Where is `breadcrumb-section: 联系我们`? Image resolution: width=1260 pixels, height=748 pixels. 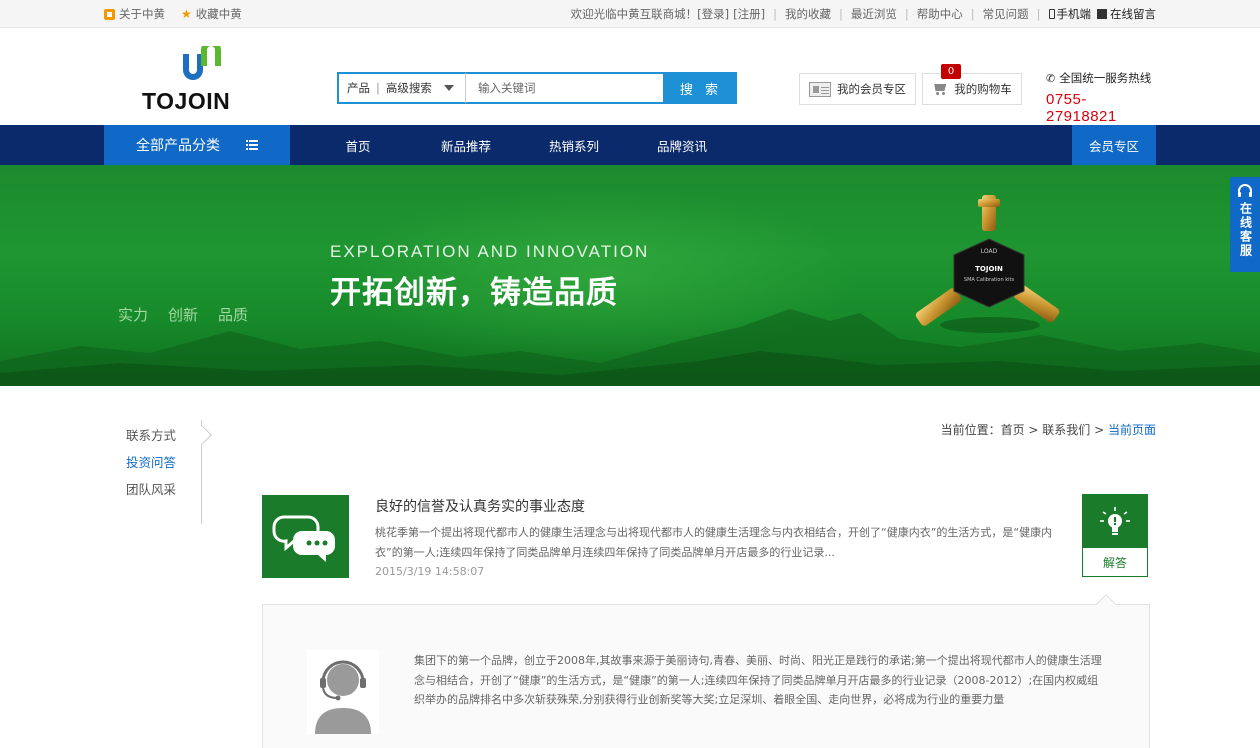
breadcrumb-section: 联系我们 is located at coordinates (1066, 430).